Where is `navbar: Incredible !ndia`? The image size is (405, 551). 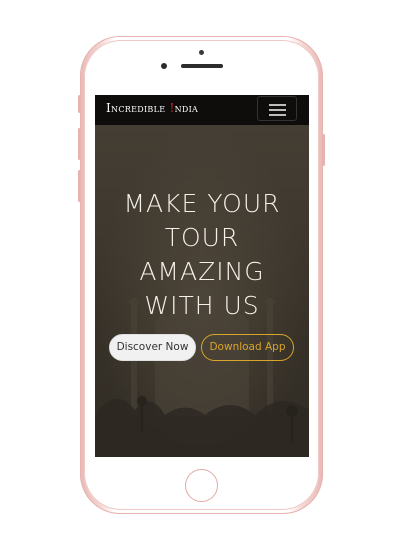 navbar: Incredible !ndia is located at coordinates (202, 110).